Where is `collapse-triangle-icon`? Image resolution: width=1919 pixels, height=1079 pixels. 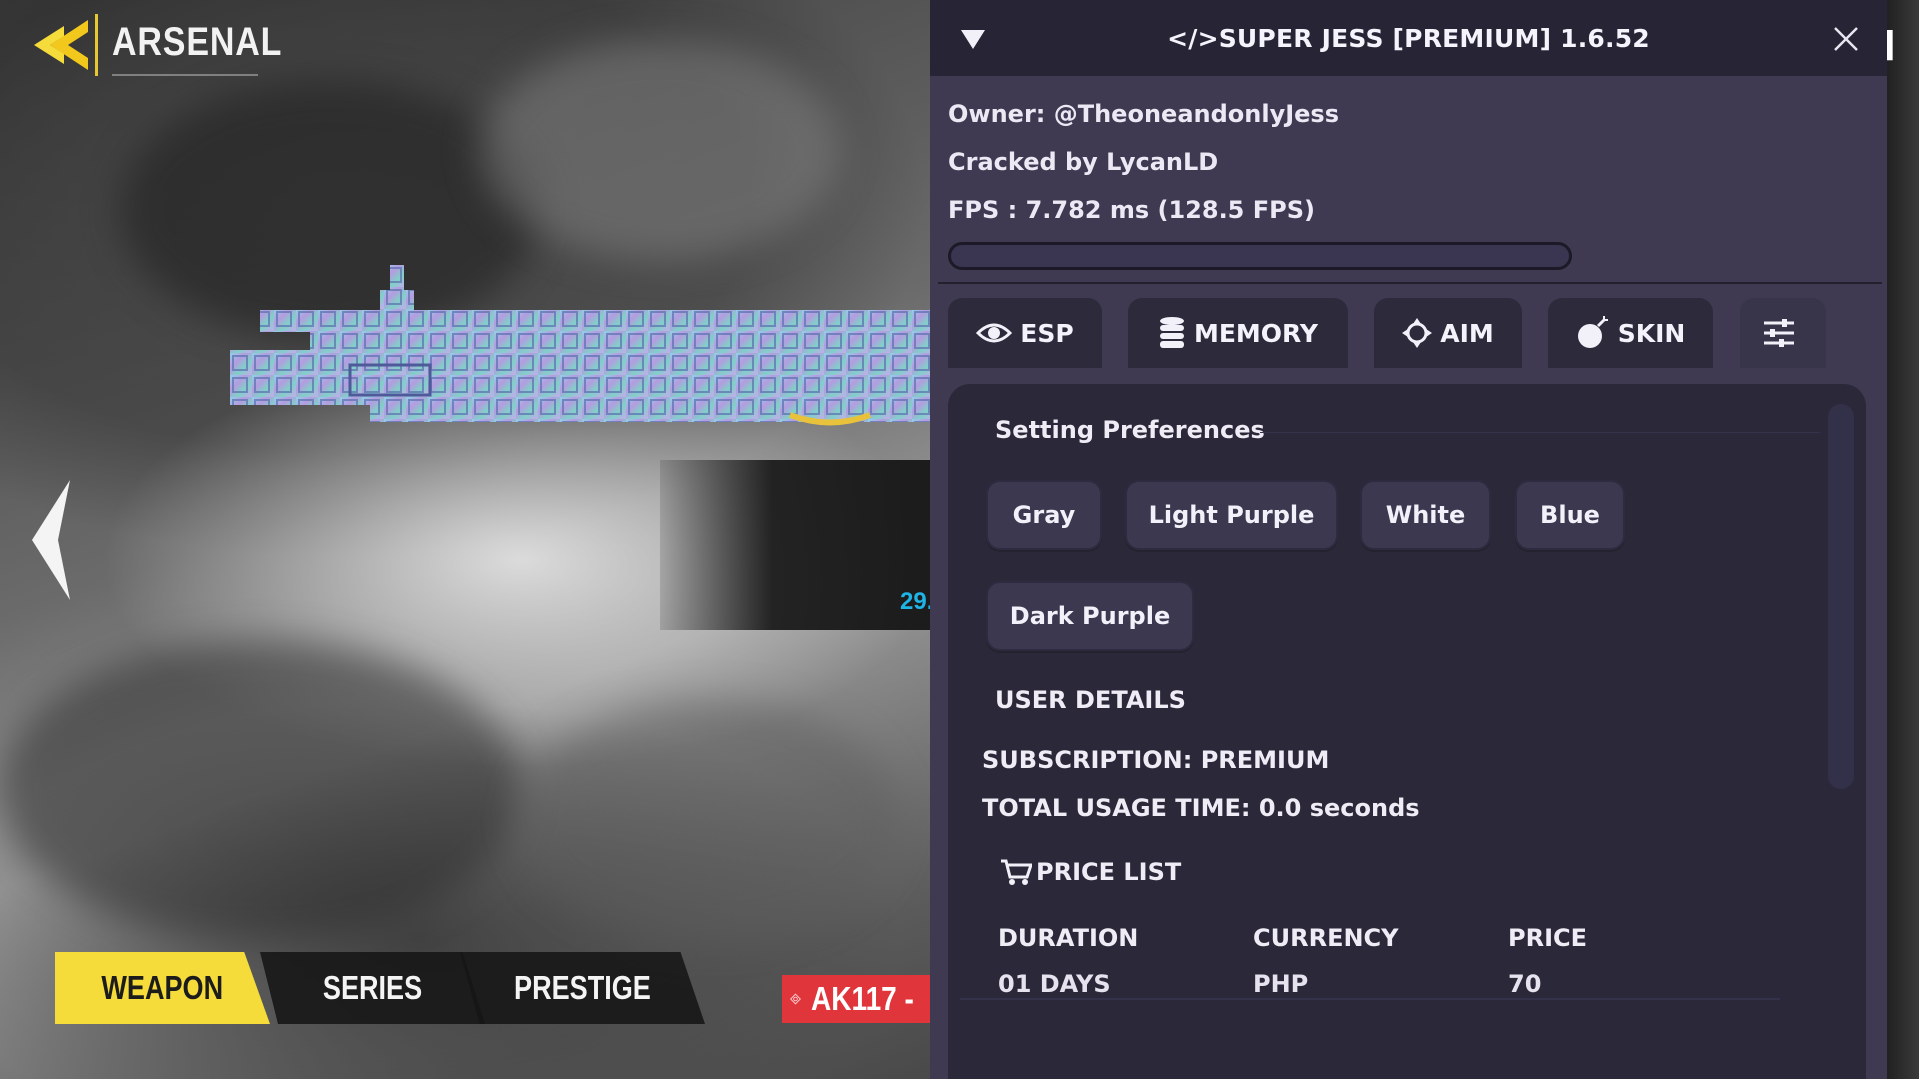 collapse-triangle-icon is located at coordinates (973, 39).